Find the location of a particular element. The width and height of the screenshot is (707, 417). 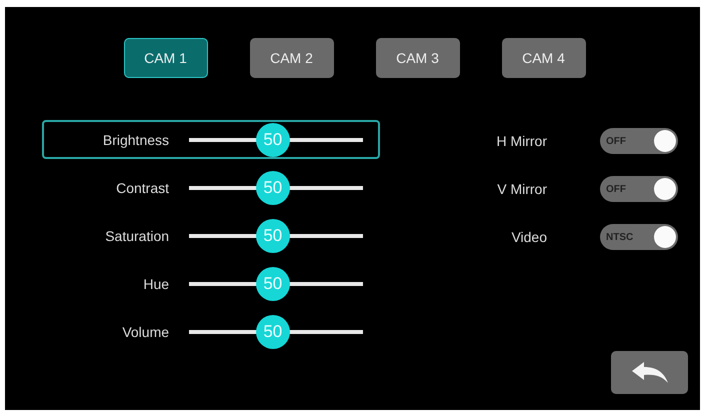

camera-tab: CAM 2 is located at coordinates (292, 58).